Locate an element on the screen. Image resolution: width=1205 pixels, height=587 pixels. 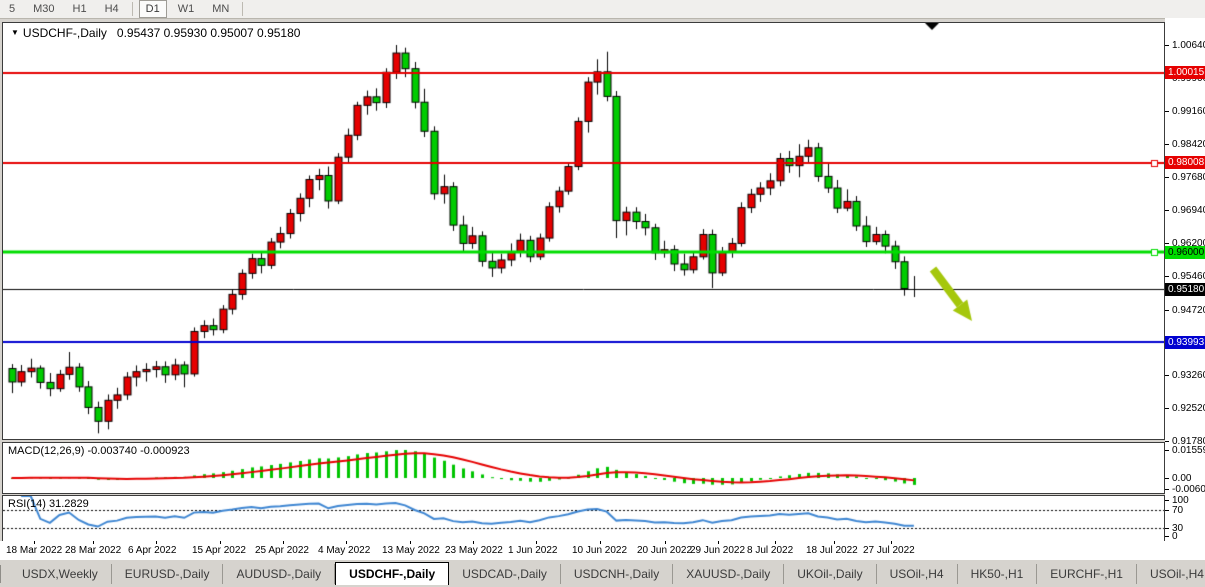
tab-ukoil-daily: UKOil-,Daily is located at coordinates (830, 574).